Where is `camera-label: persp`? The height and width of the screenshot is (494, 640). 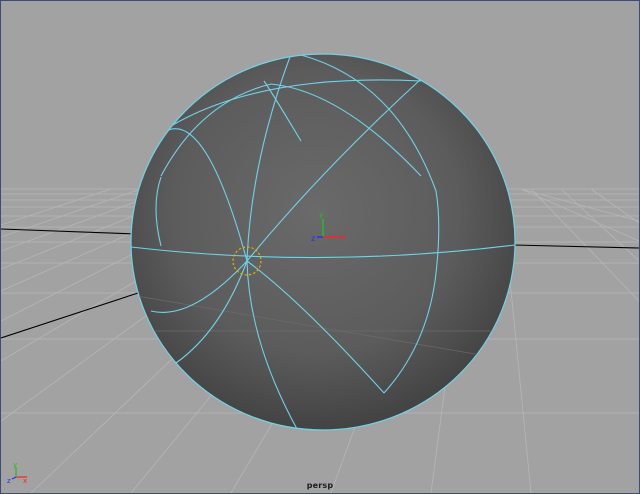 camera-label: persp is located at coordinates (320, 485).